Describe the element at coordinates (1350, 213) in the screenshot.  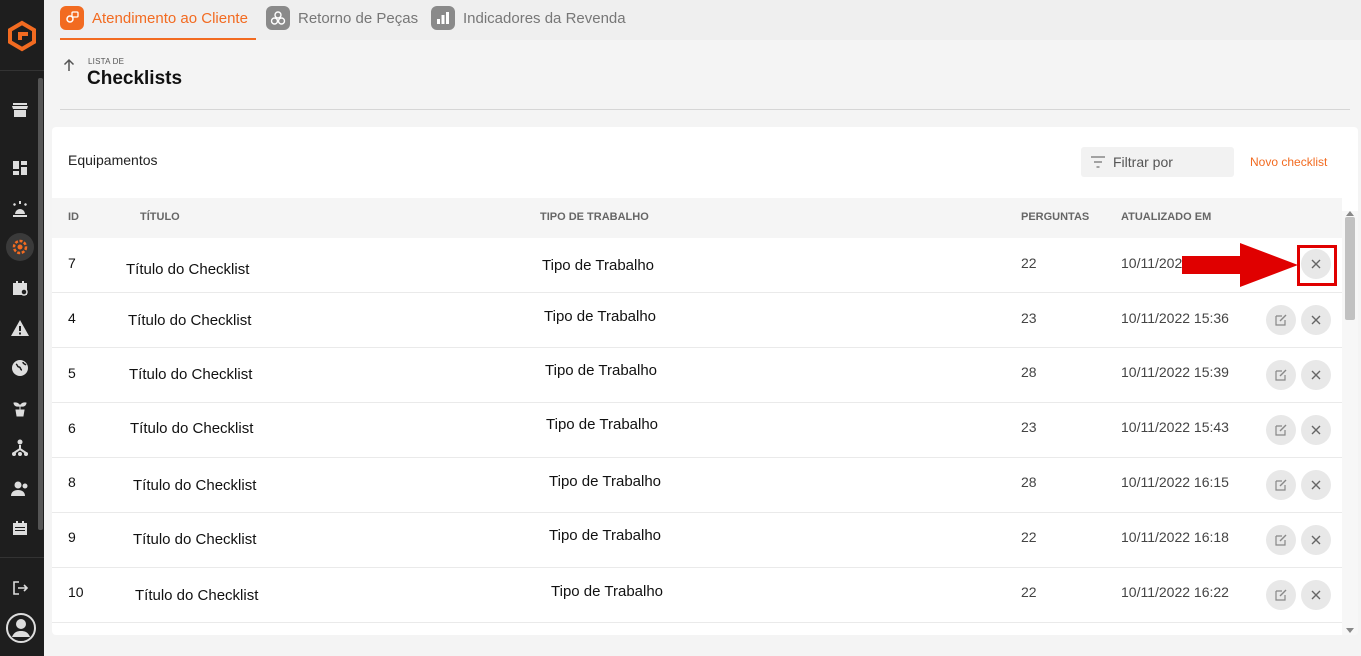
I see `scroll-up-arrow-icon` at that location.